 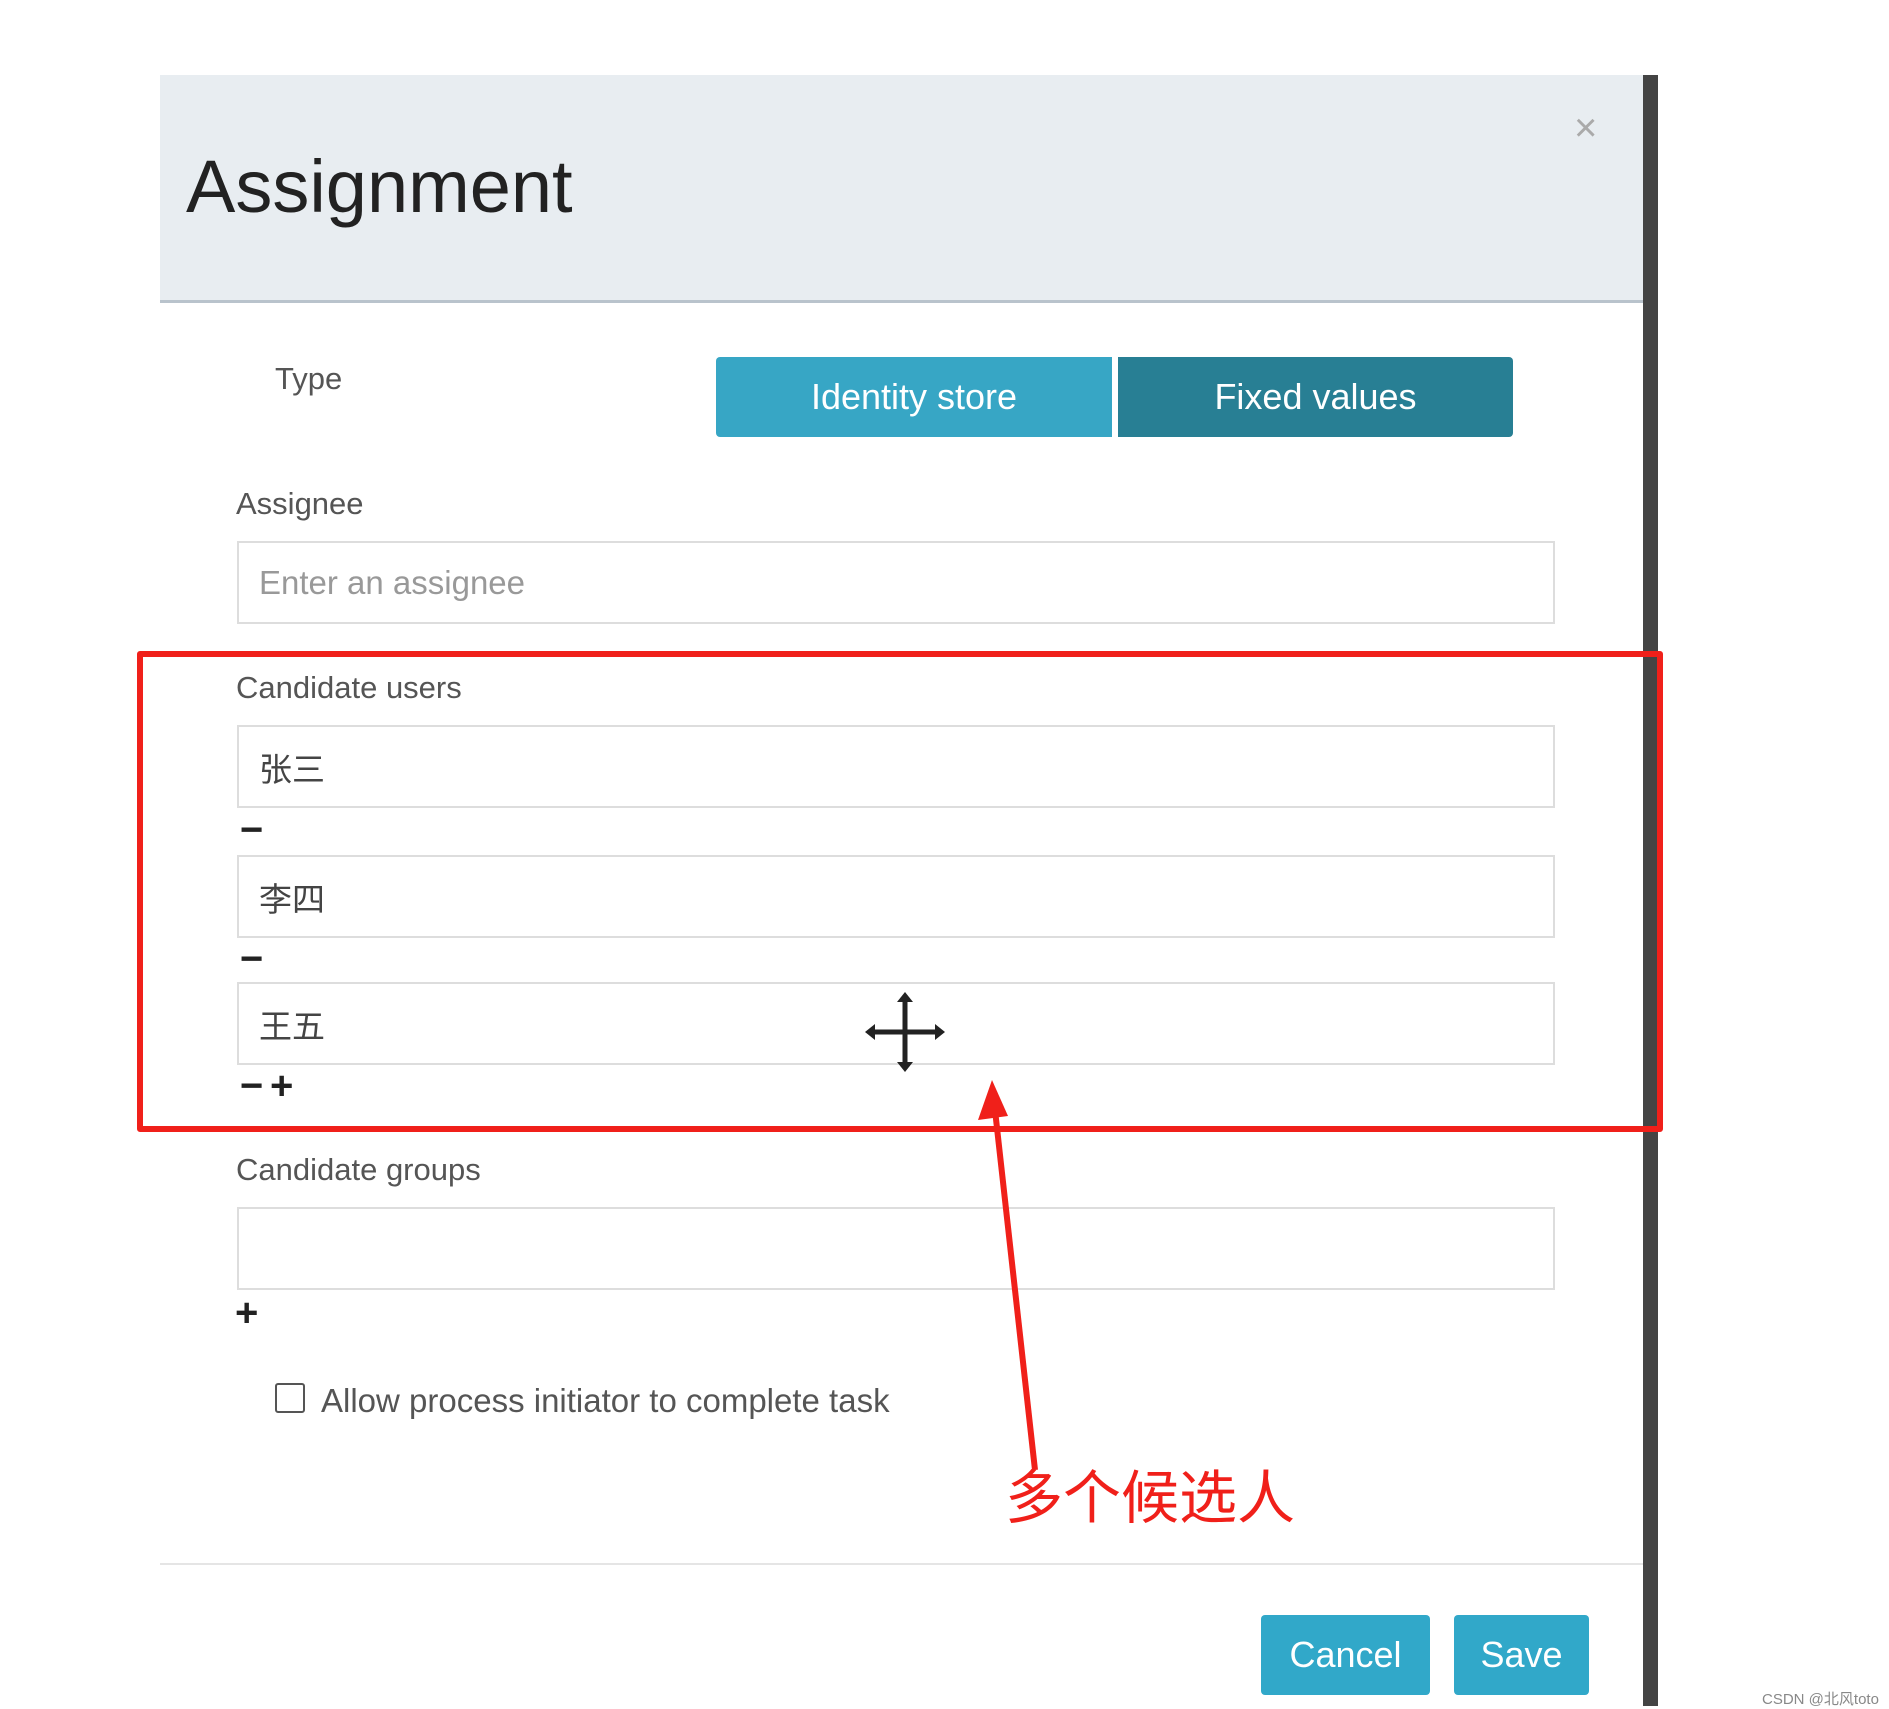 I want to click on footer-divider, so click(x=901, y=1564).